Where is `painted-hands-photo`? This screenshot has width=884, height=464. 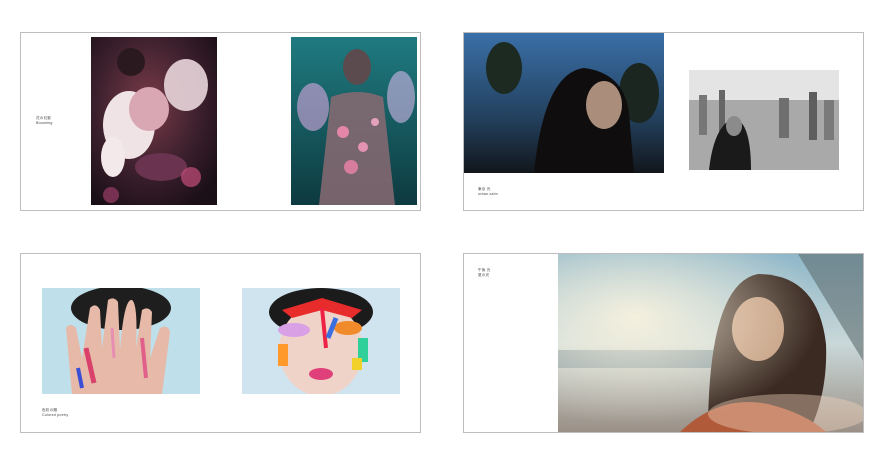
painted-hands-photo is located at coordinates (121, 341).